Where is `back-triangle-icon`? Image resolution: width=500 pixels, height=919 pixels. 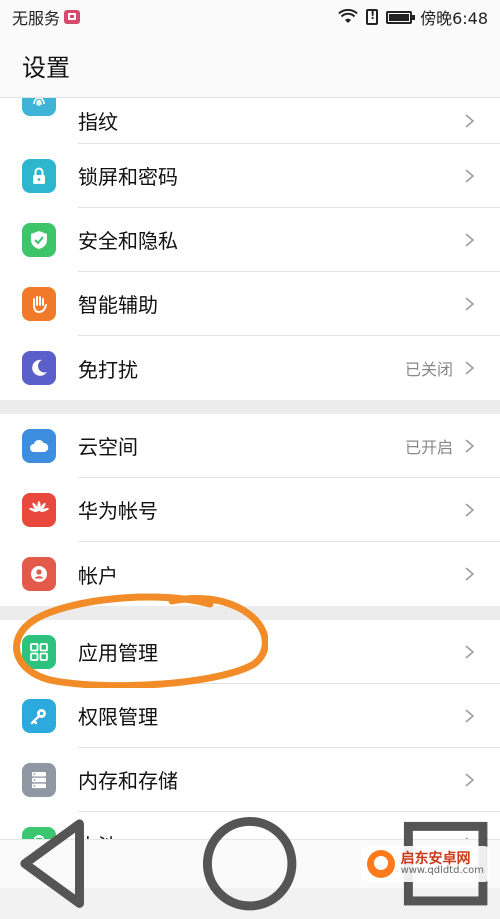
back-triangle-icon is located at coordinates (54, 863).